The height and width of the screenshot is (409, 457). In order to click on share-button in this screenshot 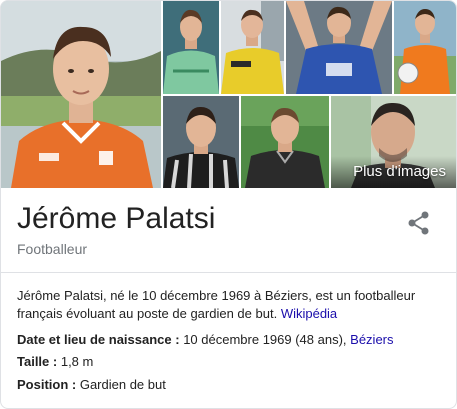, I will do `click(419, 223)`.